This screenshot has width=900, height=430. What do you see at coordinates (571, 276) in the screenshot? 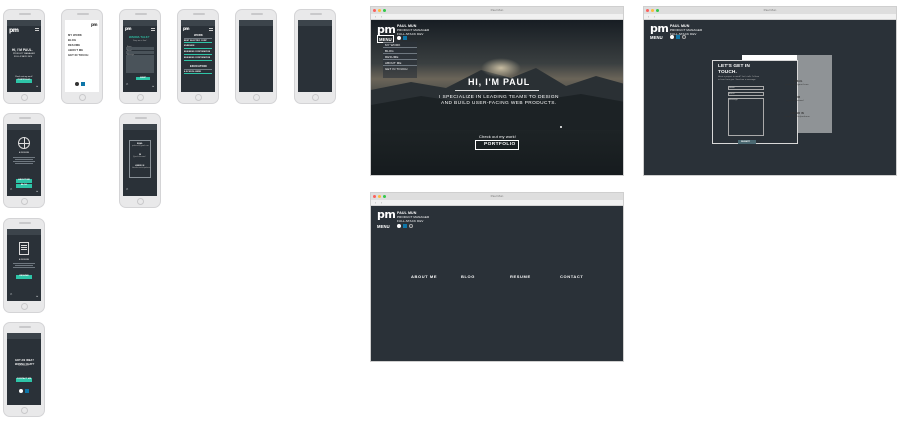
I see `nav-contact: CONTACT` at bounding box center [571, 276].